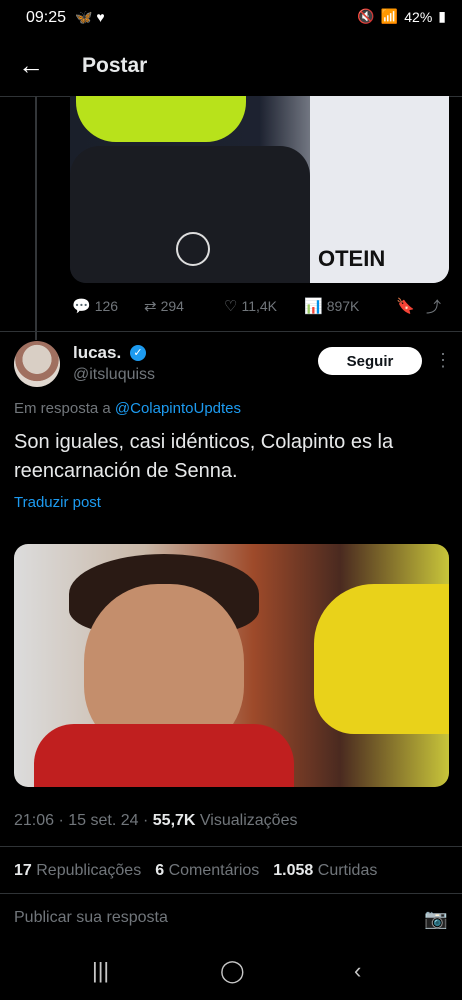 The width and height of the screenshot is (462, 1000). I want to click on comment-icon: 💬, so click(81, 306).